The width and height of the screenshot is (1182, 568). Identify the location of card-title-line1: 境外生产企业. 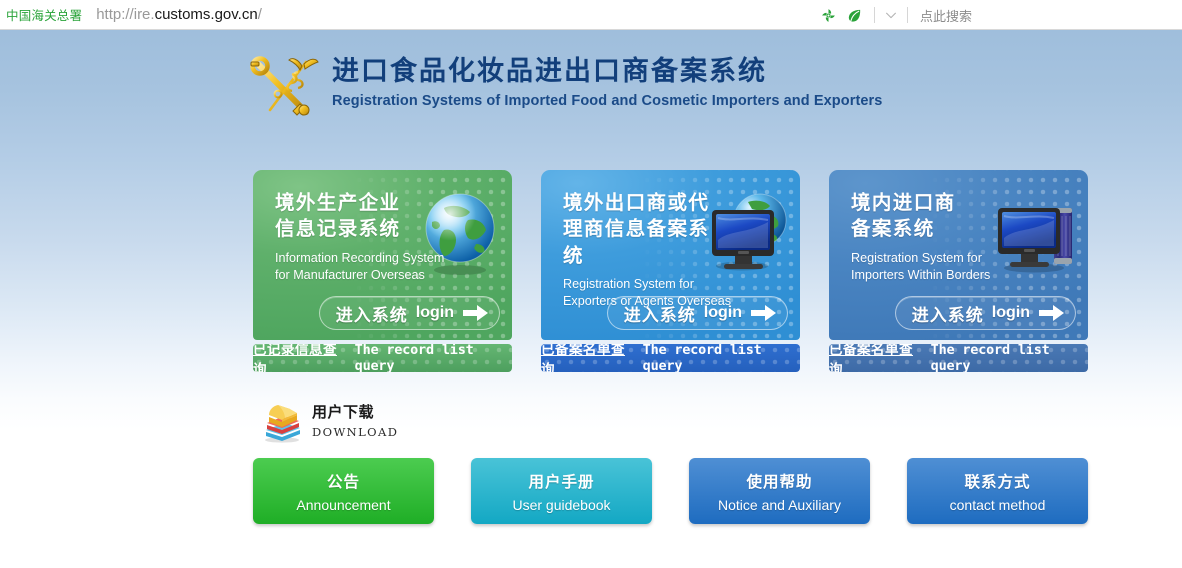
(338, 203).